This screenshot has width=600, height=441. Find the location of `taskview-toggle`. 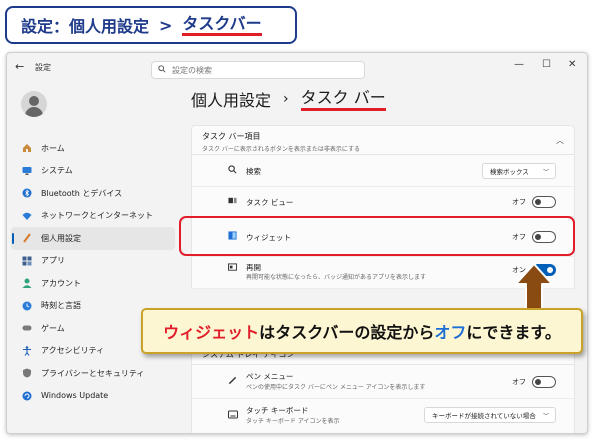

taskview-toggle is located at coordinates (544, 202).